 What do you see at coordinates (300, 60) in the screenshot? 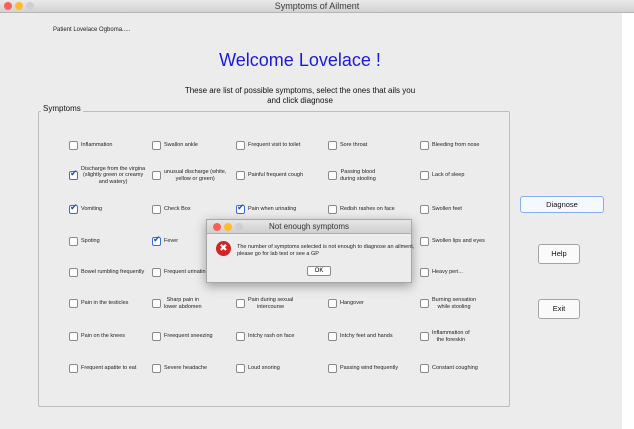
I see `welcome-heading: Welcome Lovelace !` at bounding box center [300, 60].